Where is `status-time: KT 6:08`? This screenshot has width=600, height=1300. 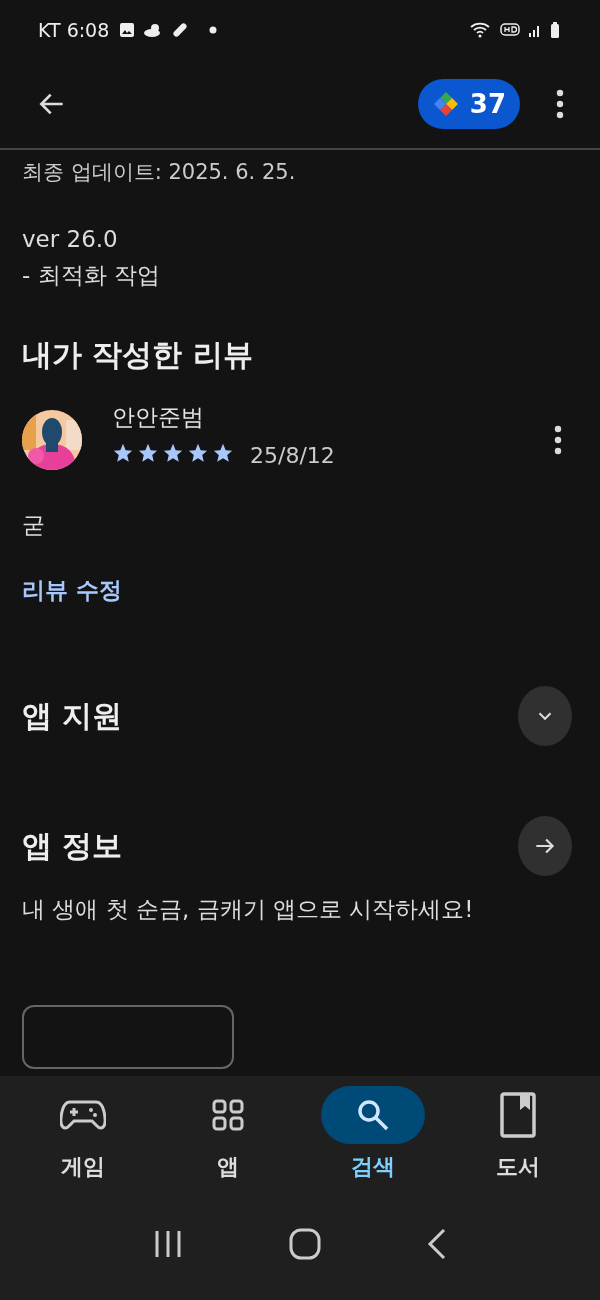
status-time: KT 6:08 is located at coordinates (74, 30).